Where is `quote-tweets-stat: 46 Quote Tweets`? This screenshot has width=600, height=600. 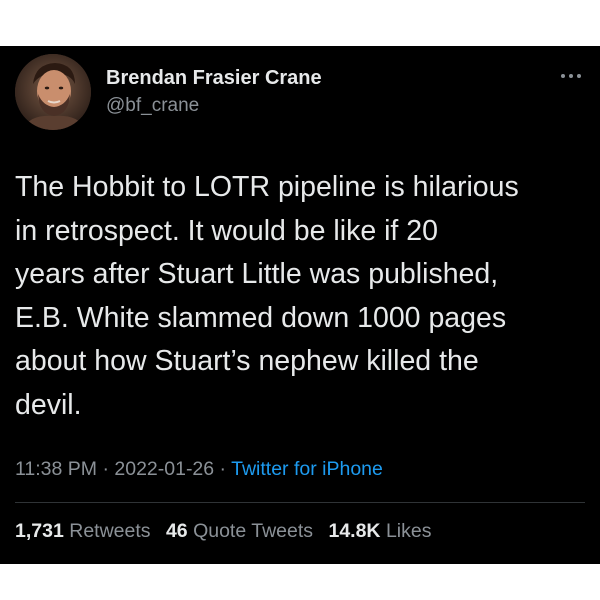
quote-tweets-stat: 46 Quote Tweets is located at coordinates (239, 531).